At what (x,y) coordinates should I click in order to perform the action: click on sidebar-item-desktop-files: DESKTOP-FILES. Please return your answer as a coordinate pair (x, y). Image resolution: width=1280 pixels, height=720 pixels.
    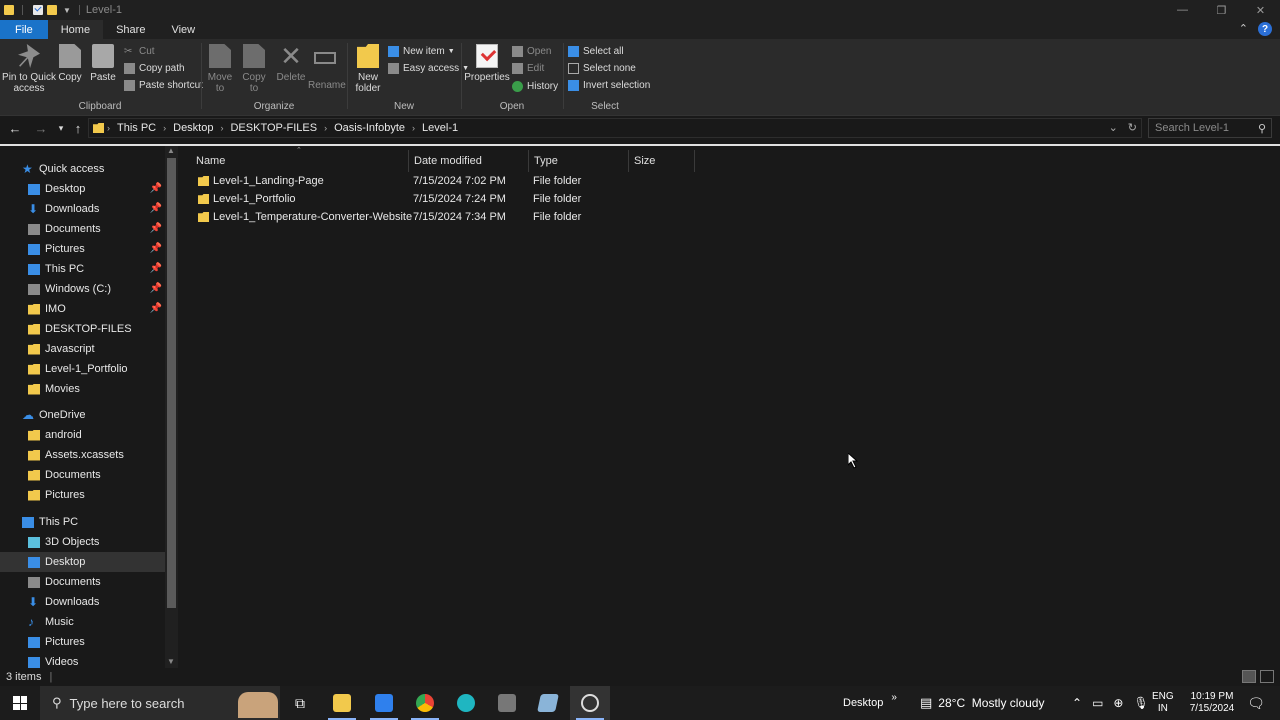
    Looking at the image, I should click on (82, 329).